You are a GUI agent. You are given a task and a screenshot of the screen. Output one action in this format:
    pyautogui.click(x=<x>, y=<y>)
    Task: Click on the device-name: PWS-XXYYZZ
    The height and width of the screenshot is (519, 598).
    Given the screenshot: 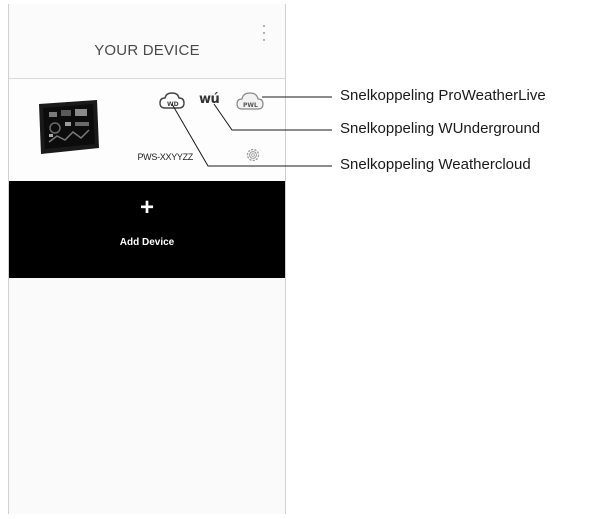 What is the action you would take?
    pyautogui.click(x=165, y=157)
    